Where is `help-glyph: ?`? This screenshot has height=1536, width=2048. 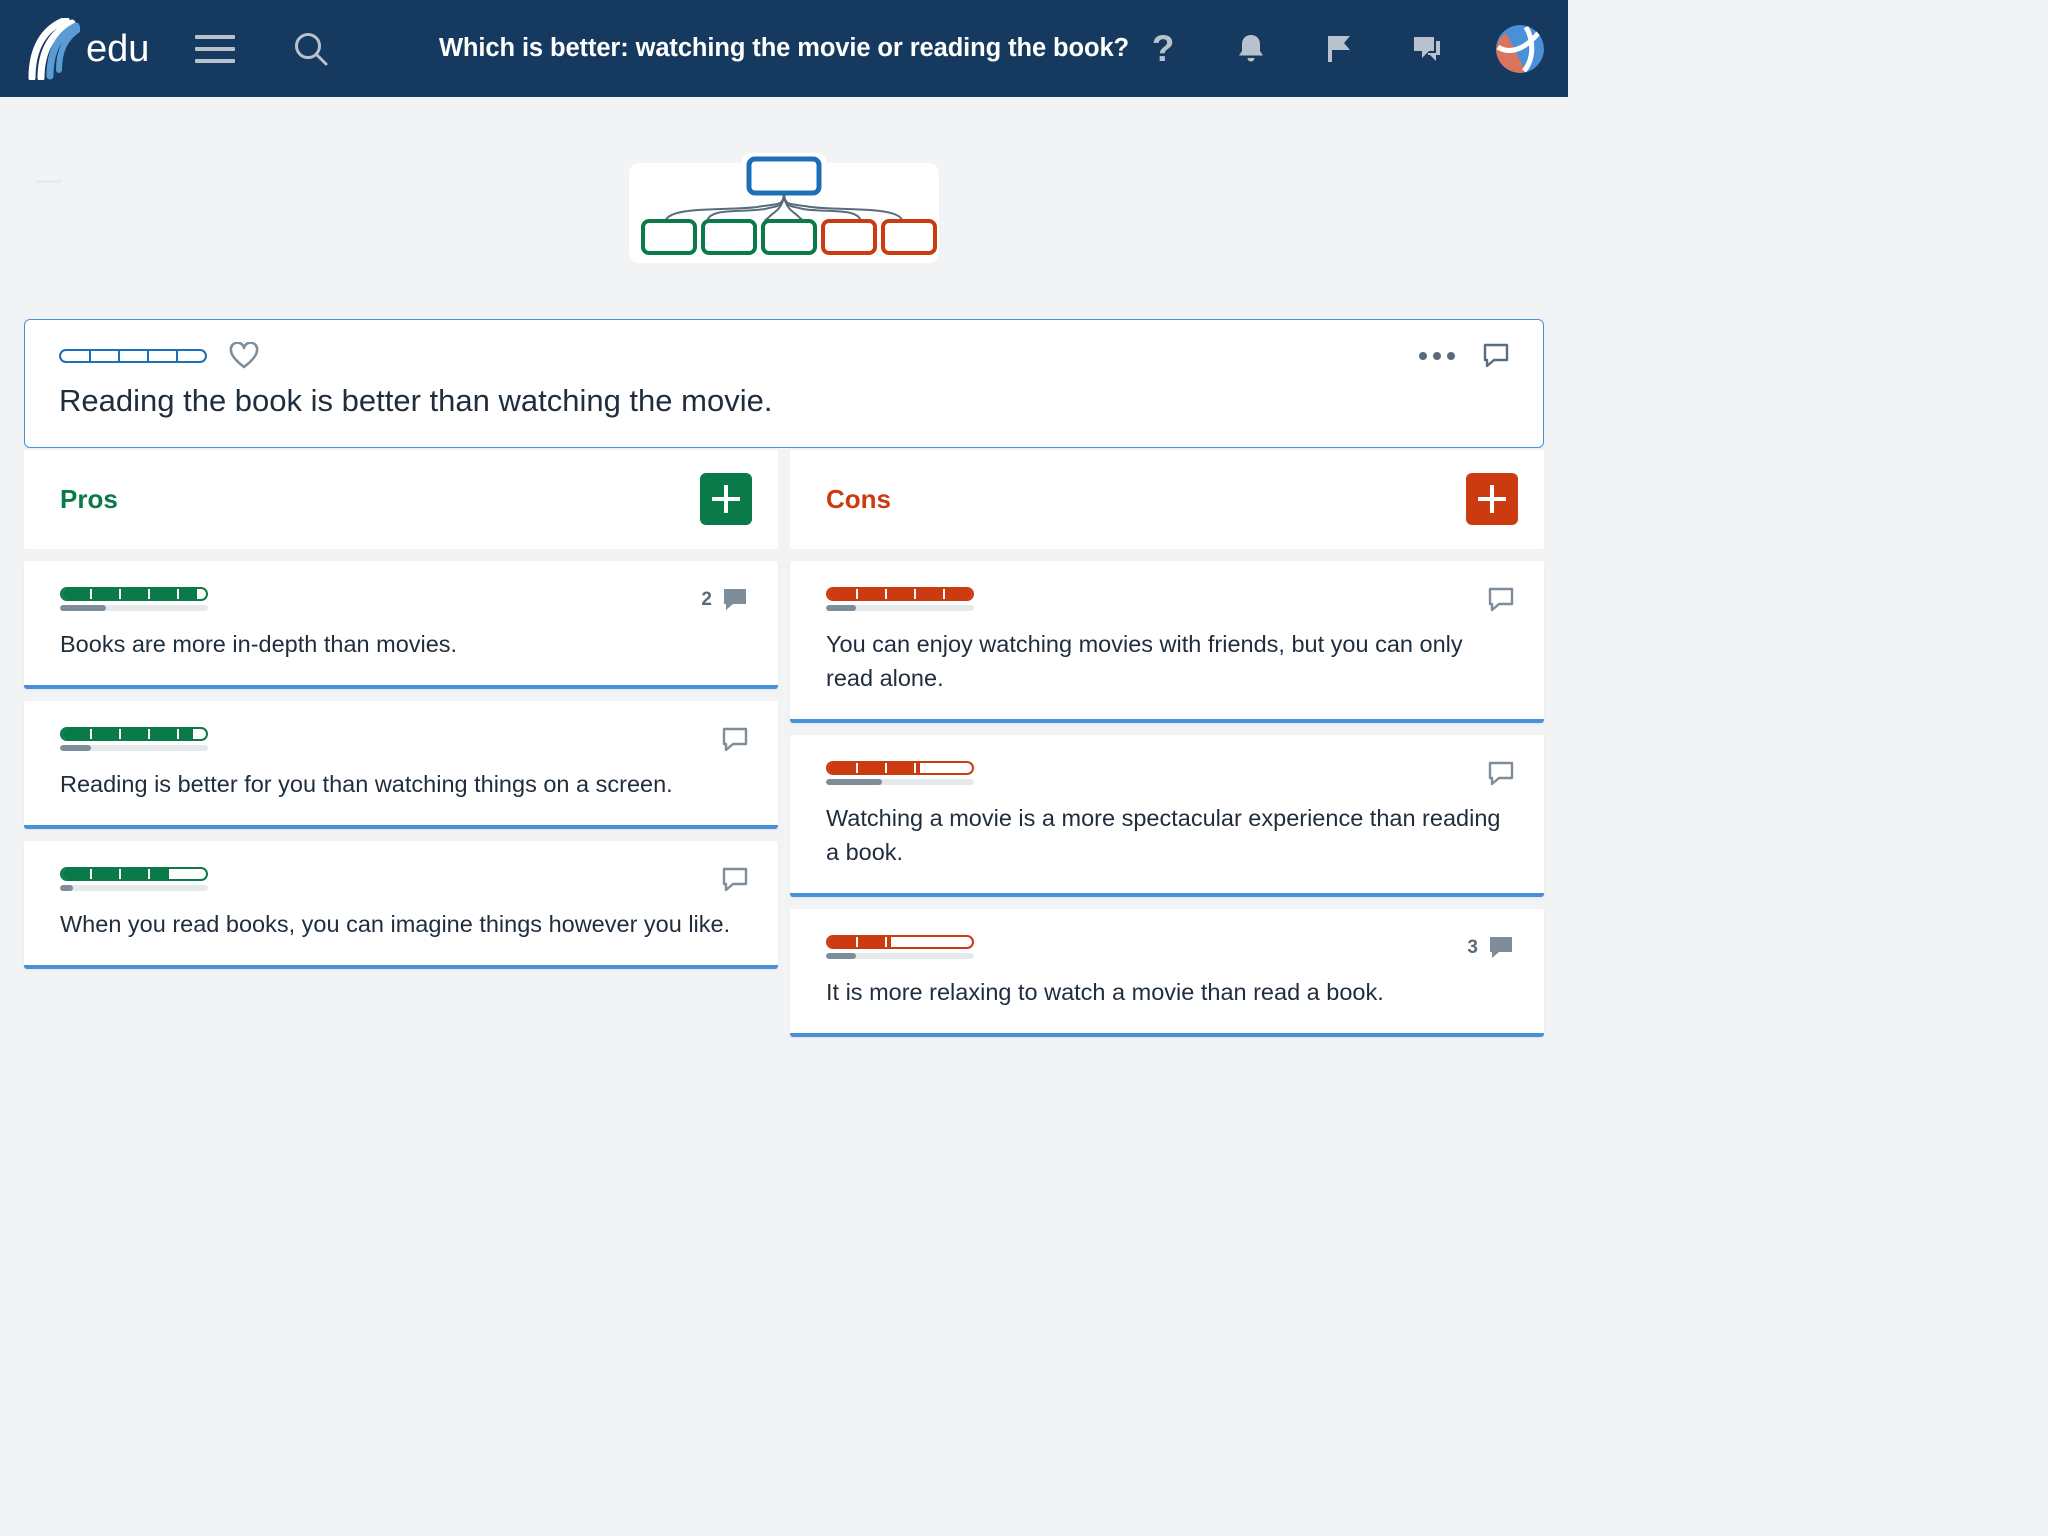 help-glyph: ? is located at coordinates (1163, 48).